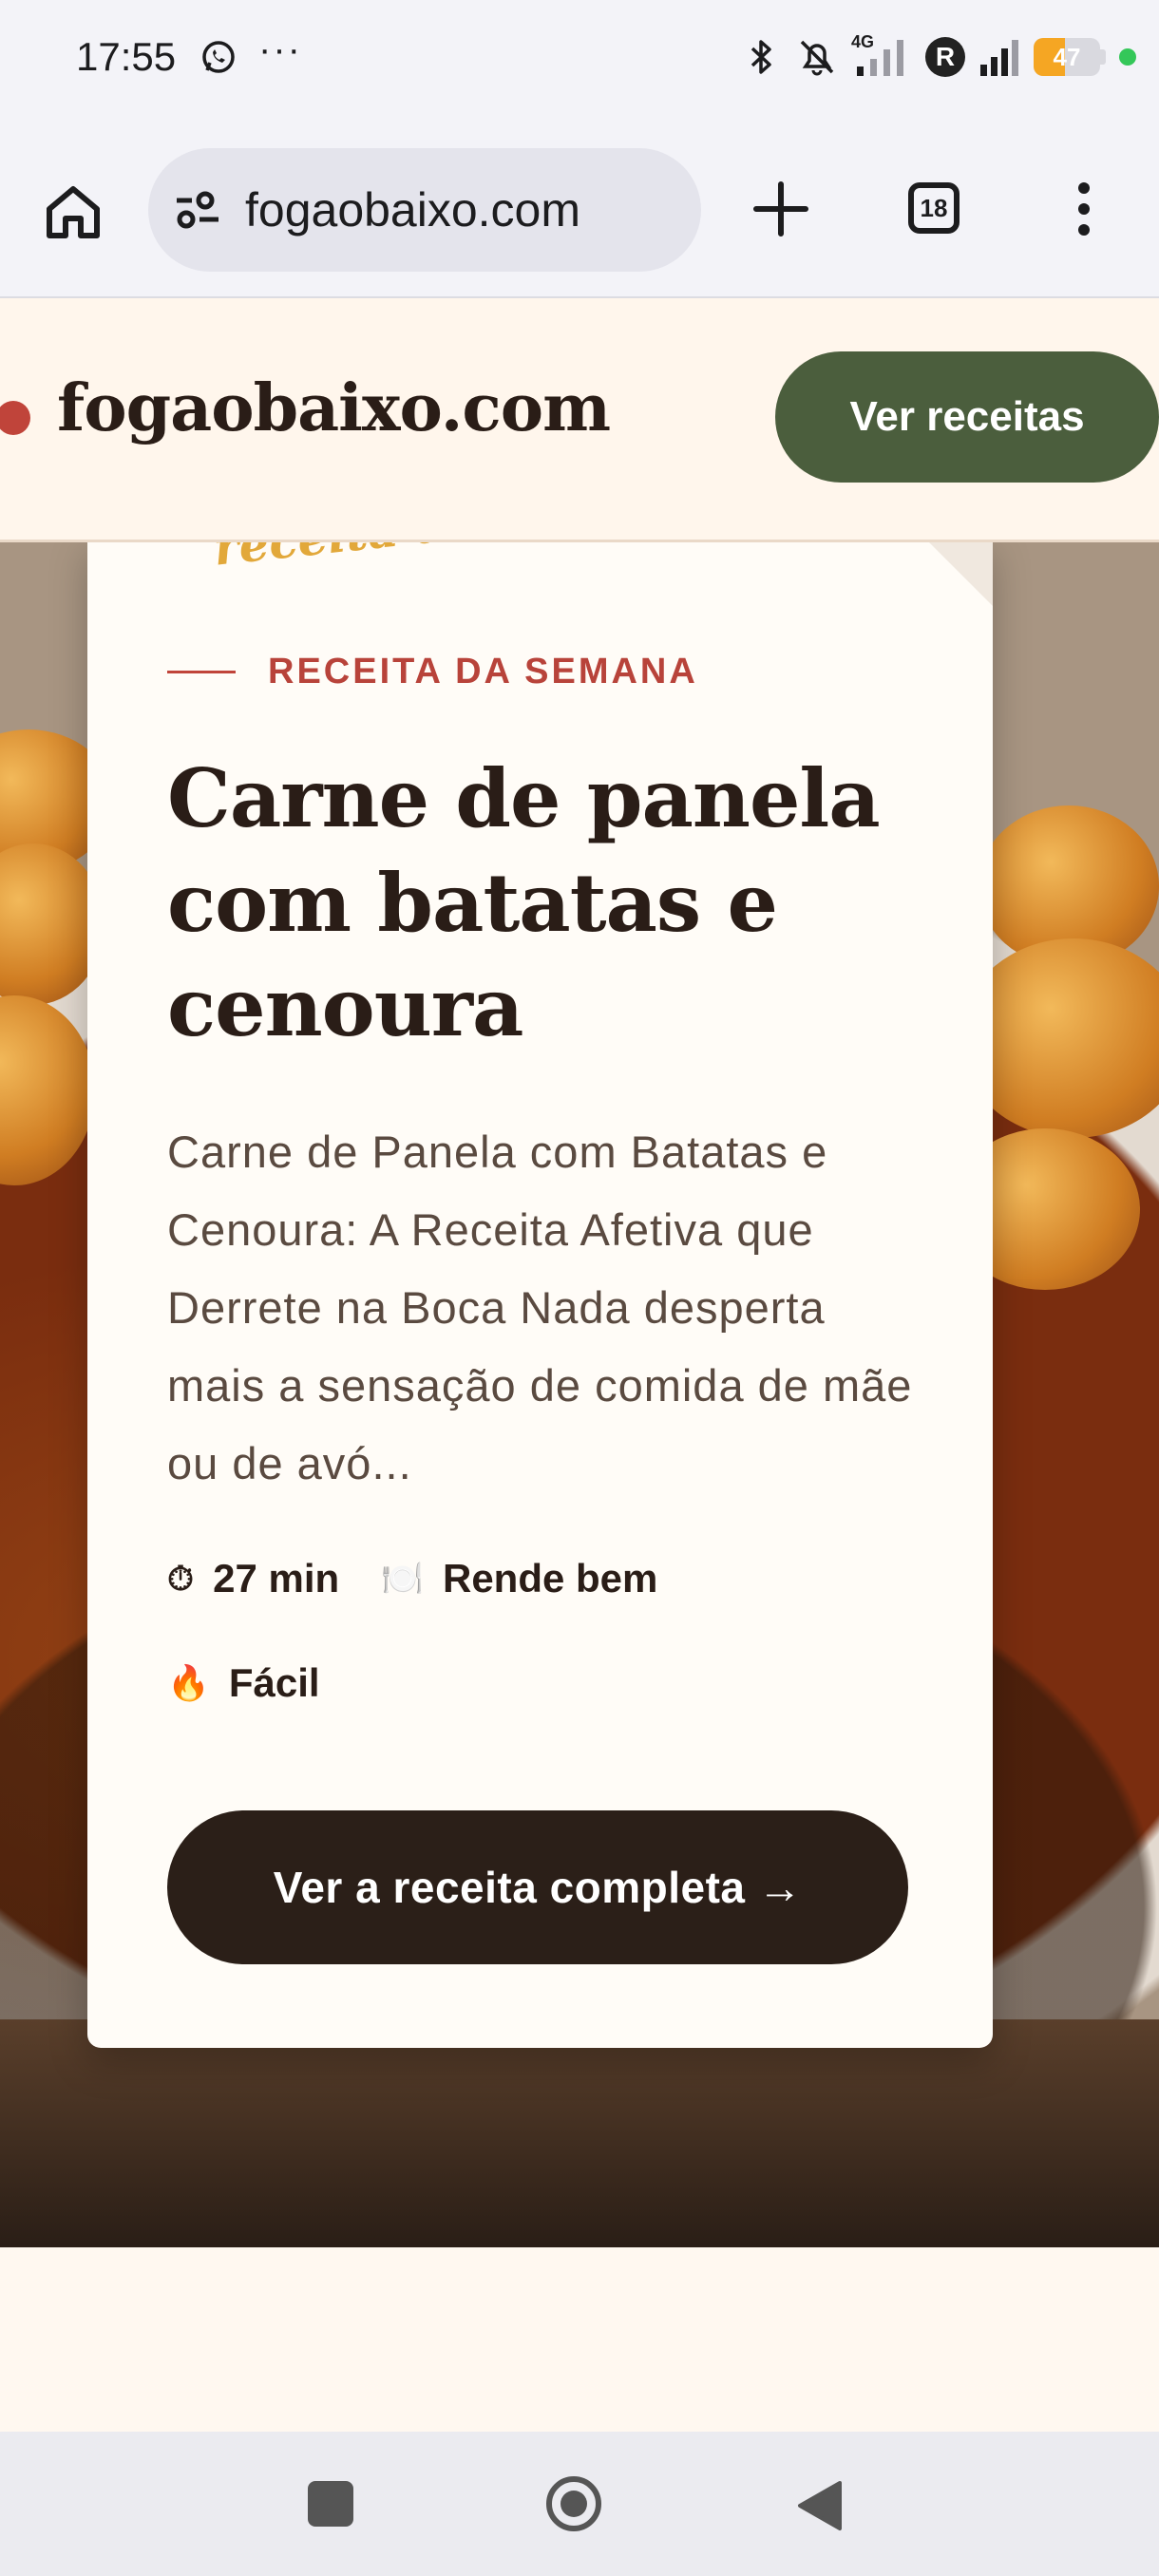 The image size is (1159, 2576). What do you see at coordinates (73, 211) in the screenshot?
I see `home-icon` at bounding box center [73, 211].